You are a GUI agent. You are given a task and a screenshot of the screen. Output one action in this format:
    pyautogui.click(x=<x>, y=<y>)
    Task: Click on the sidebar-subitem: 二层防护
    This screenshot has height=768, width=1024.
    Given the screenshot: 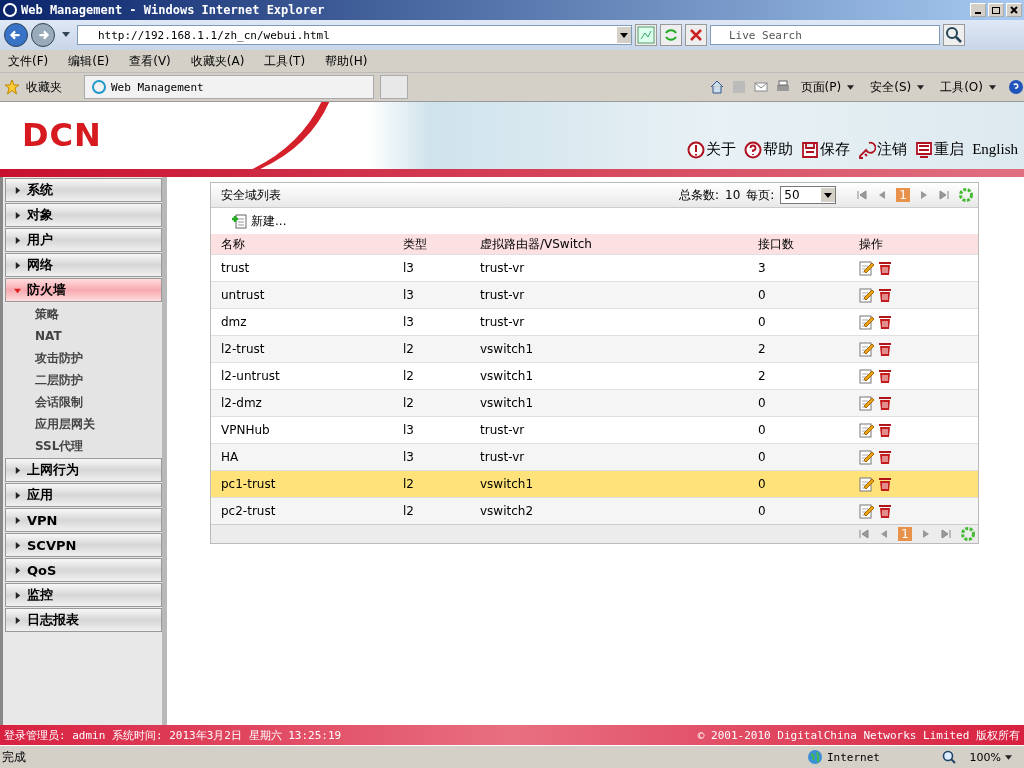 What is the action you would take?
    pyautogui.click(x=82, y=380)
    